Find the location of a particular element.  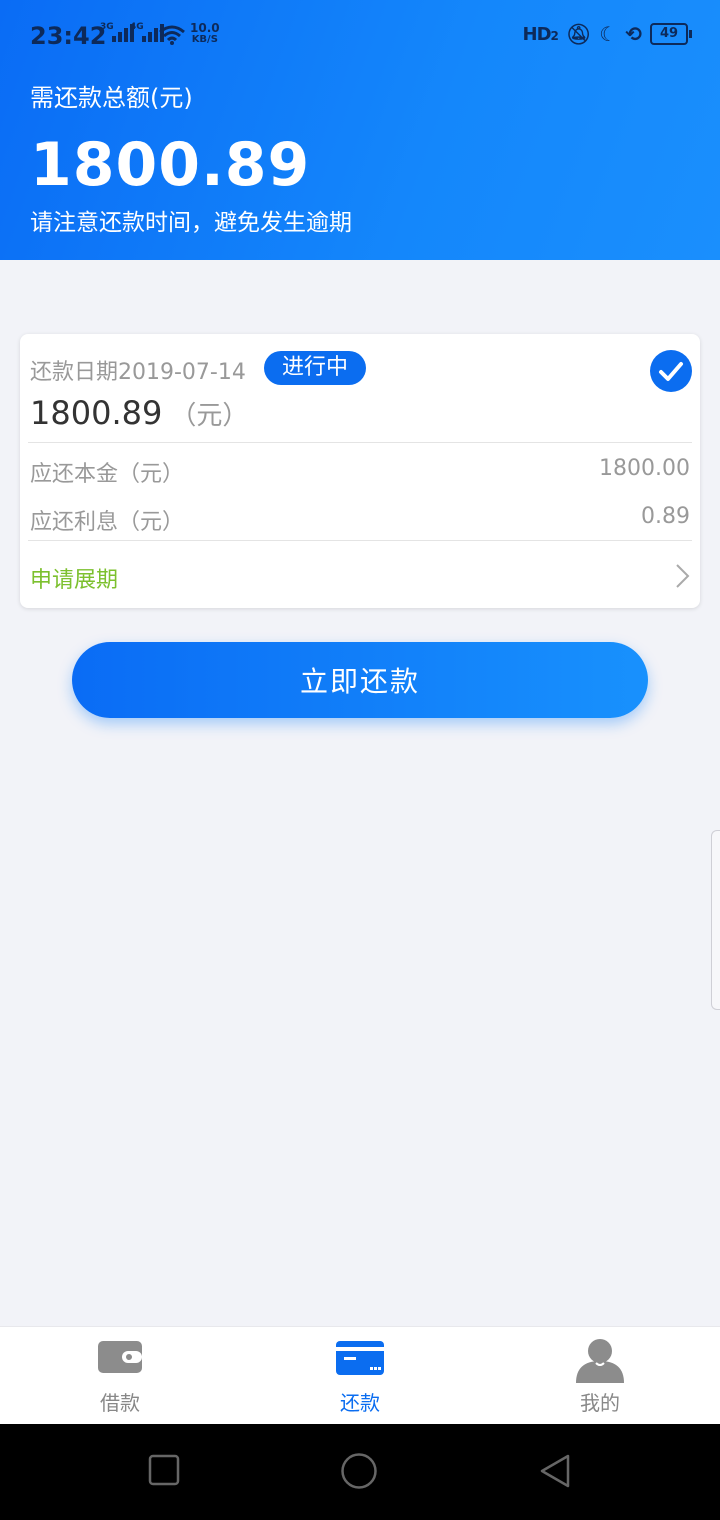

signal-3g-icon: 3G is located at coordinates (117, 32).